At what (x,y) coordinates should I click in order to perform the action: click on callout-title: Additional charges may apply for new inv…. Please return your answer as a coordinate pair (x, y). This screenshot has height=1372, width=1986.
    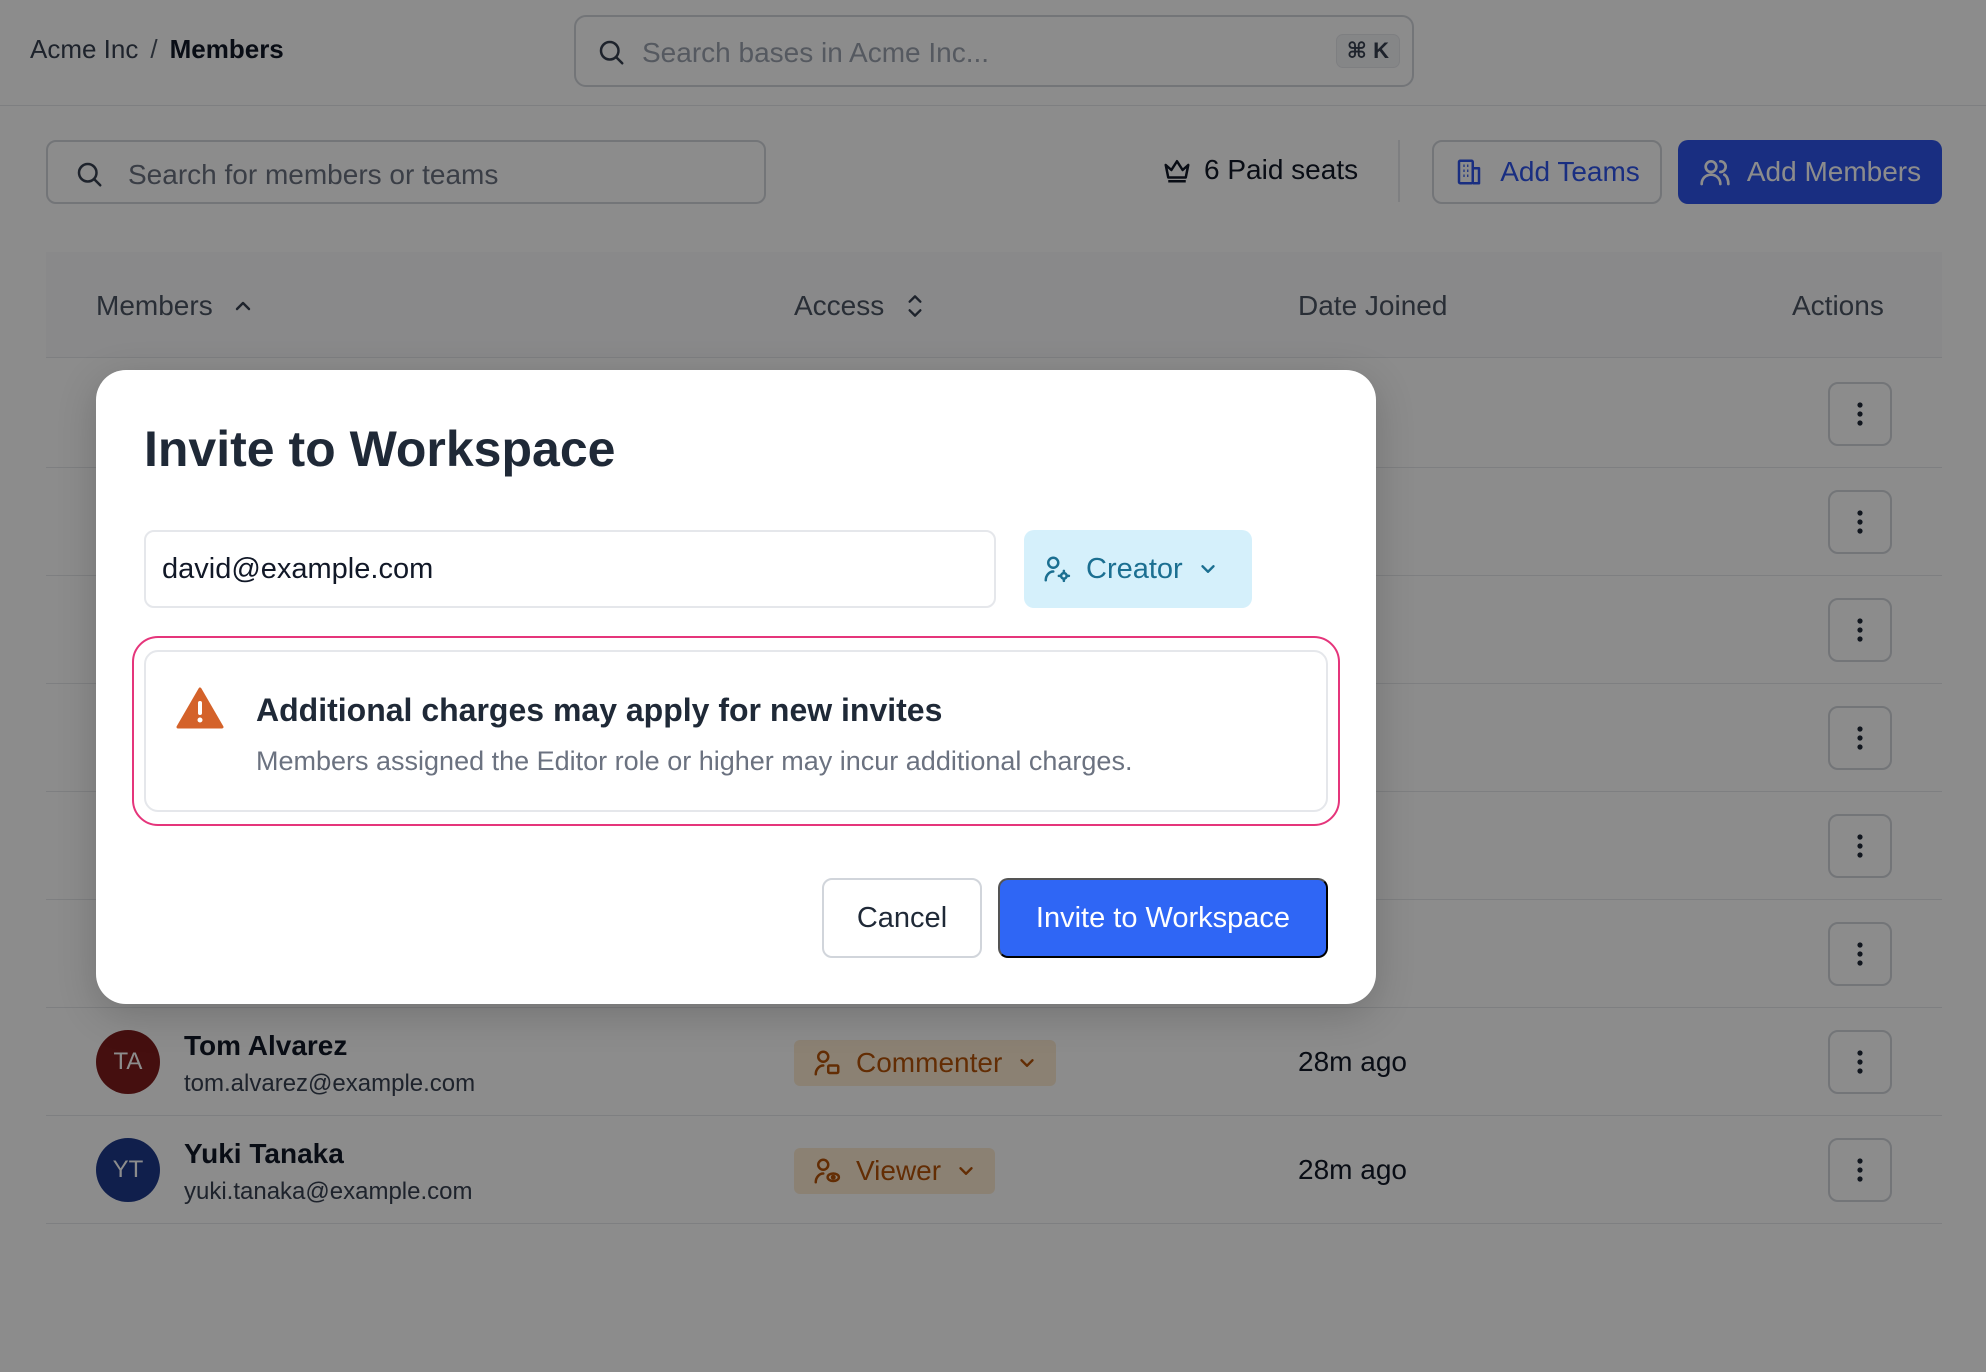
    Looking at the image, I should click on (599, 710).